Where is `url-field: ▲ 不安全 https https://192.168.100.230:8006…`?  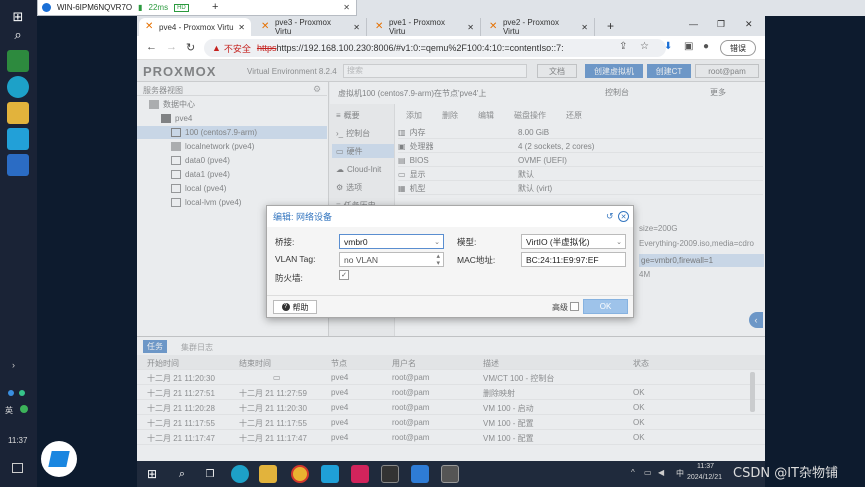
url-field: ▲ 不安全 https https://192.168.100.230:8006… is located at coordinates (435, 48).